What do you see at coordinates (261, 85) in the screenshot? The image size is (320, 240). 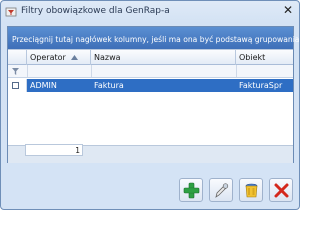 I see `cell-obiekt: FakturaSpr` at bounding box center [261, 85].